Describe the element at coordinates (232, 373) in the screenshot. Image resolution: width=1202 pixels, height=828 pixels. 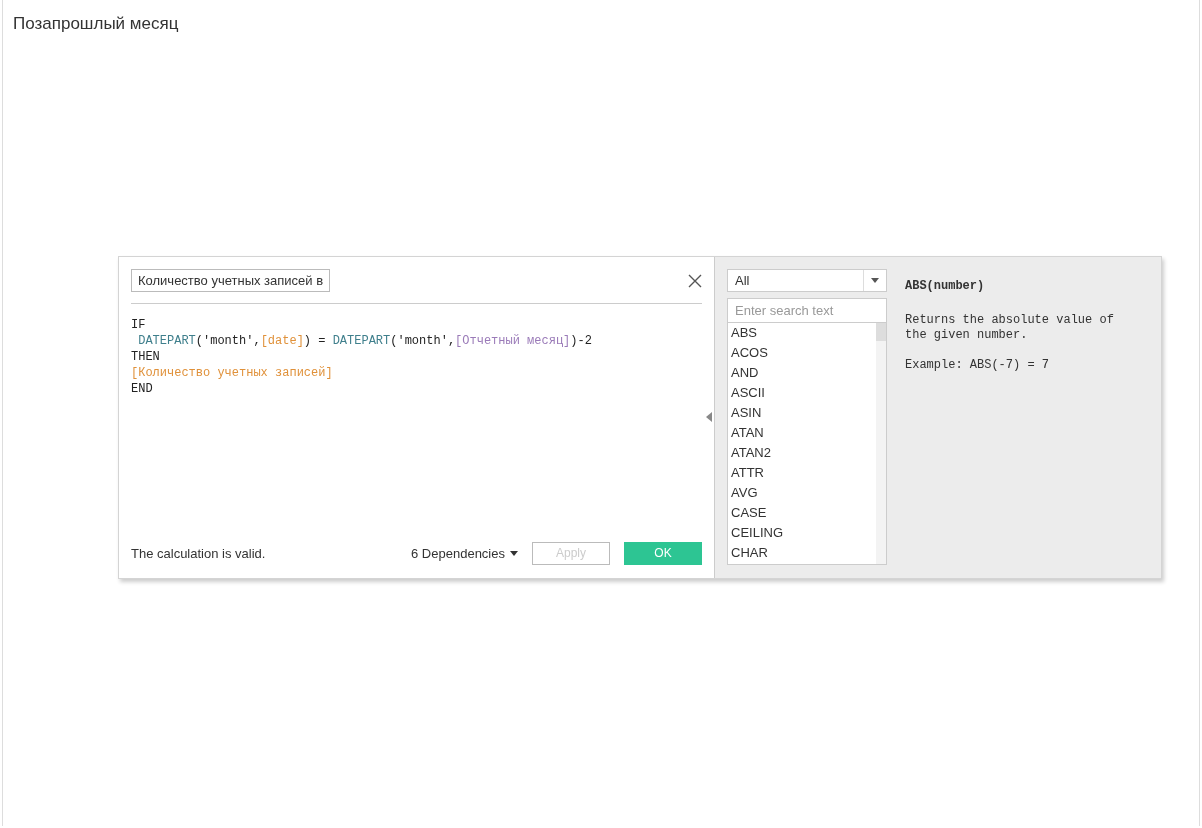
I see `code-line: [Количество учетных записей]` at that location.